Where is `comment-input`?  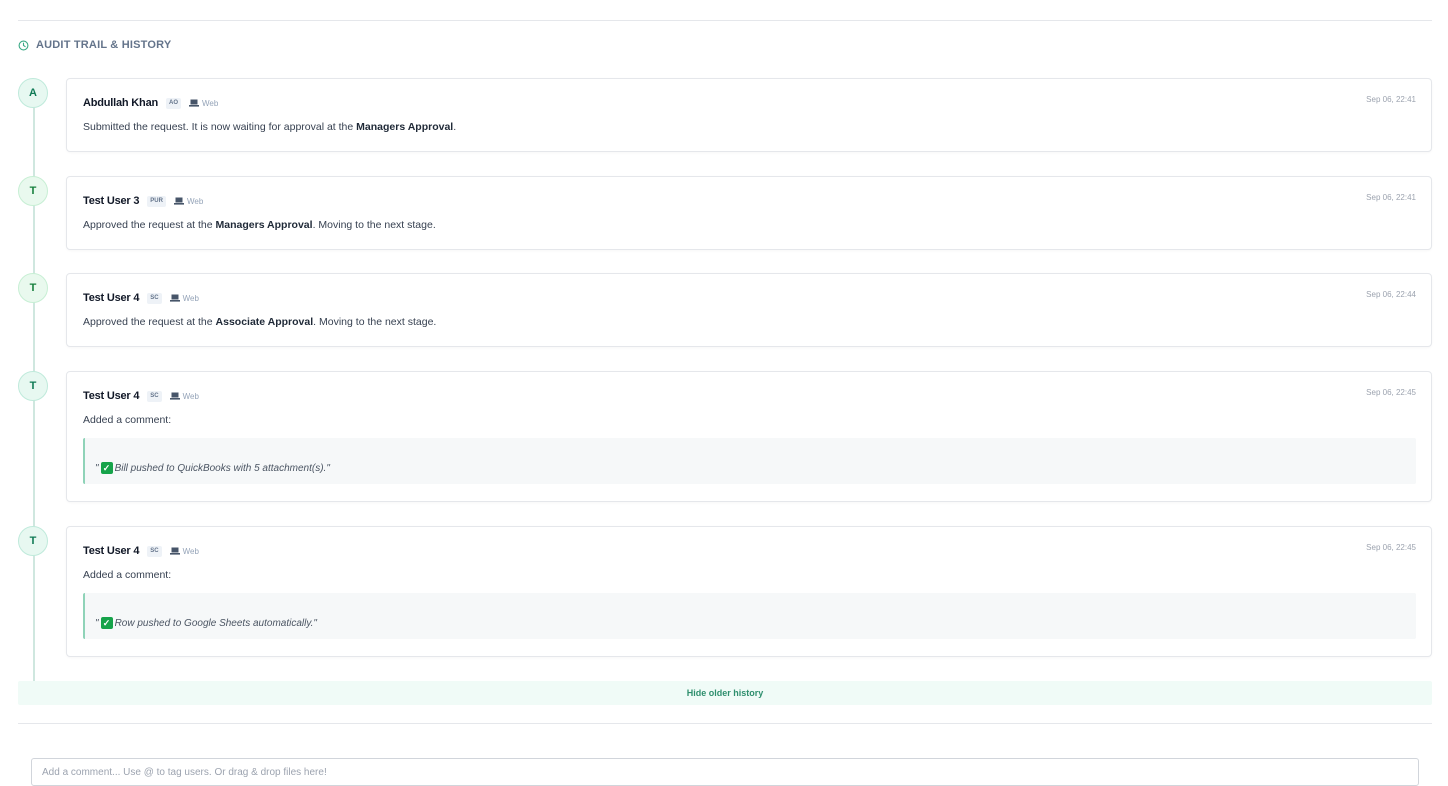 comment-input is located at coordinates (725, 772).